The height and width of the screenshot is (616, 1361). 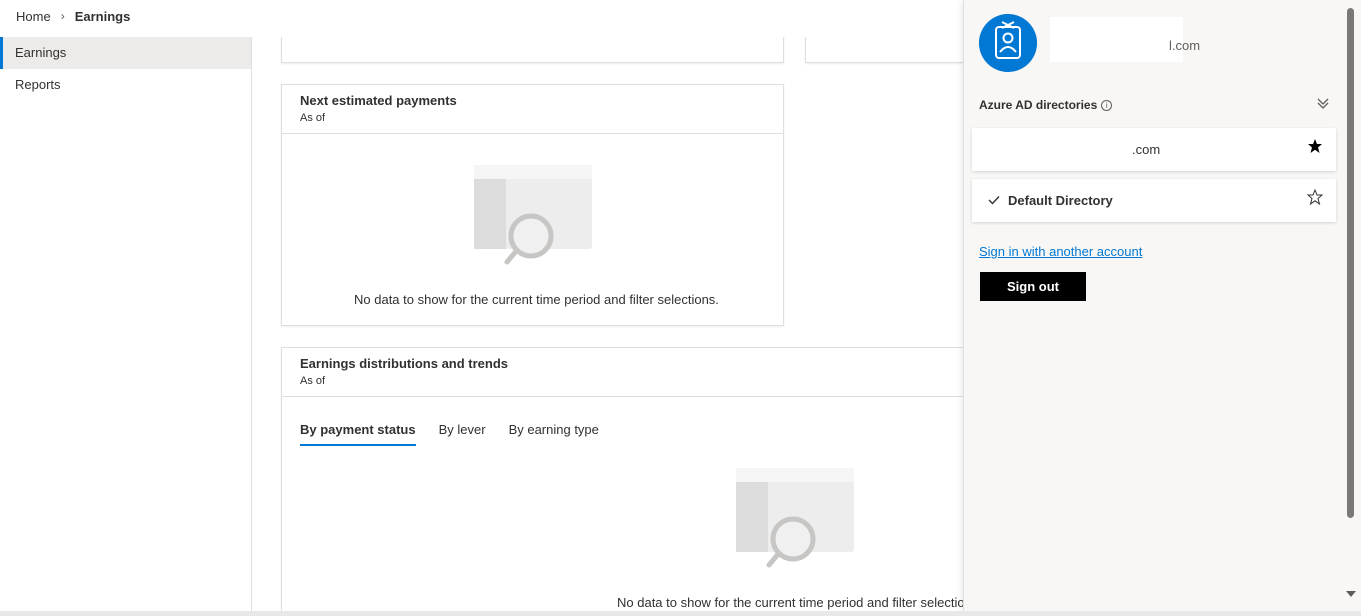 I want to click on card-title: Next estimated payments, so click(x=378, y=100).